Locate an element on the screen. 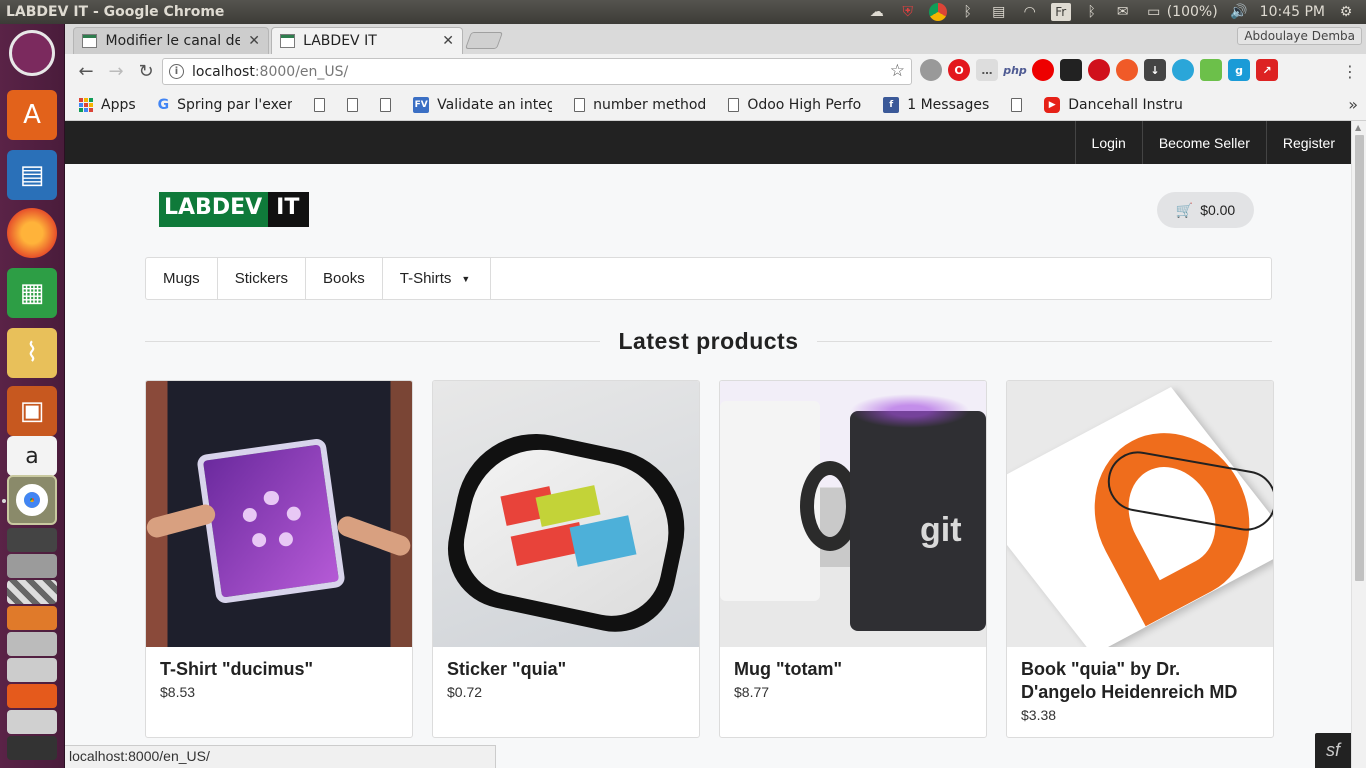 This screenshot has width=1366, height=768. product-name: T-Shirt "ducimus" is located at coordinates (279, 669).